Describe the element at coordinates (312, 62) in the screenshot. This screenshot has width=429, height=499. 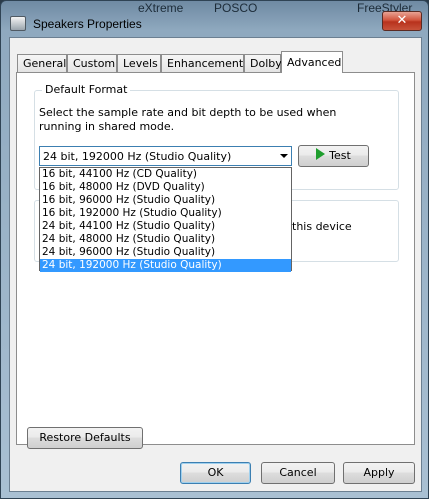
I see `tab-advanced: Advanced` at that location.